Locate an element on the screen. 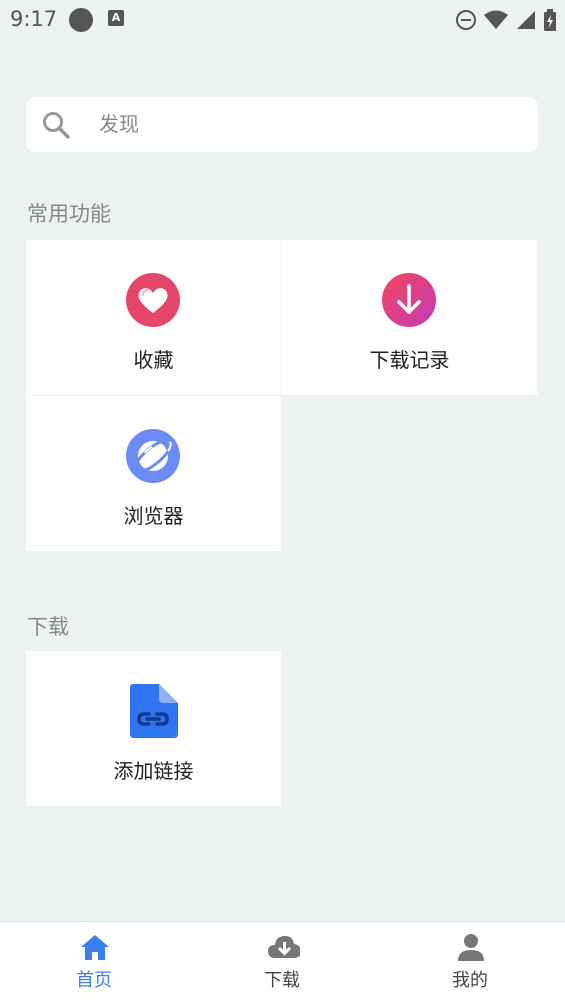 The height and width of the screenshot is (1004, 565). status-time: 9:17 is located at coordinates (34, 19).